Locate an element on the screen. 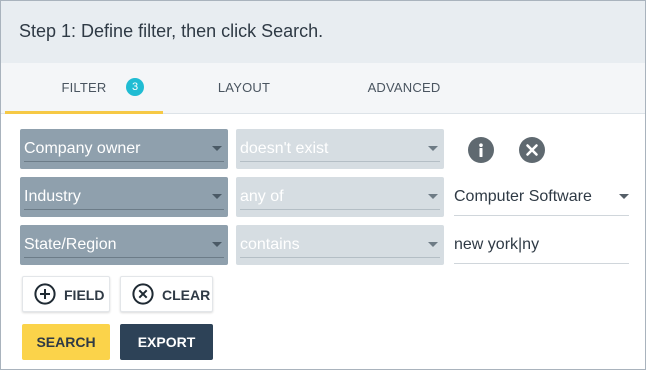  tab-layout: LAYOUT is located at coordinates (244, 88).